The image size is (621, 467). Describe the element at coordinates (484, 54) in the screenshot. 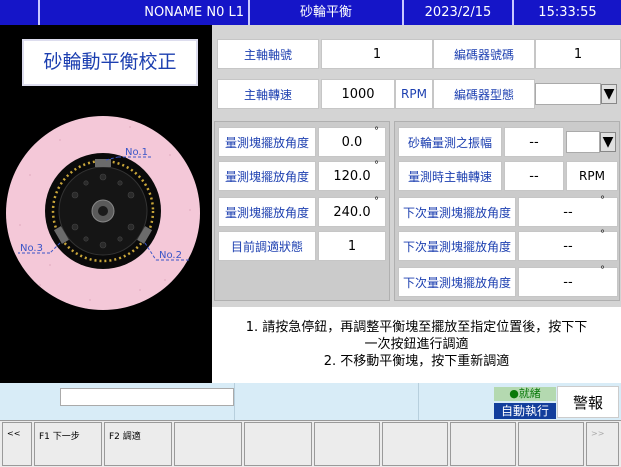

I see `encoder-number-label: 編碼器號碼` at that location.